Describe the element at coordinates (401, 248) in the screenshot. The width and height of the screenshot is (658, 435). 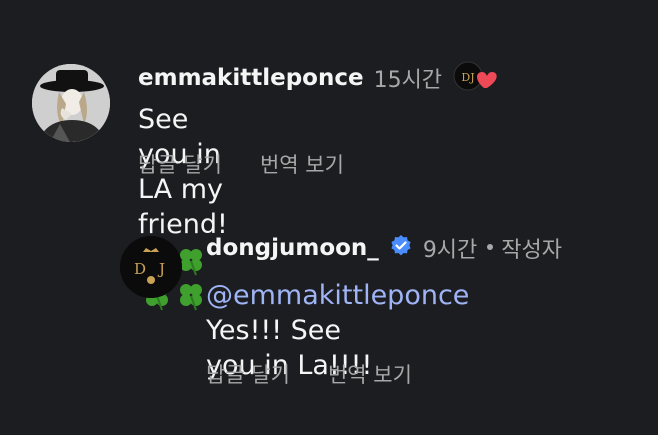
I see `verified-badge-icon` at that location.